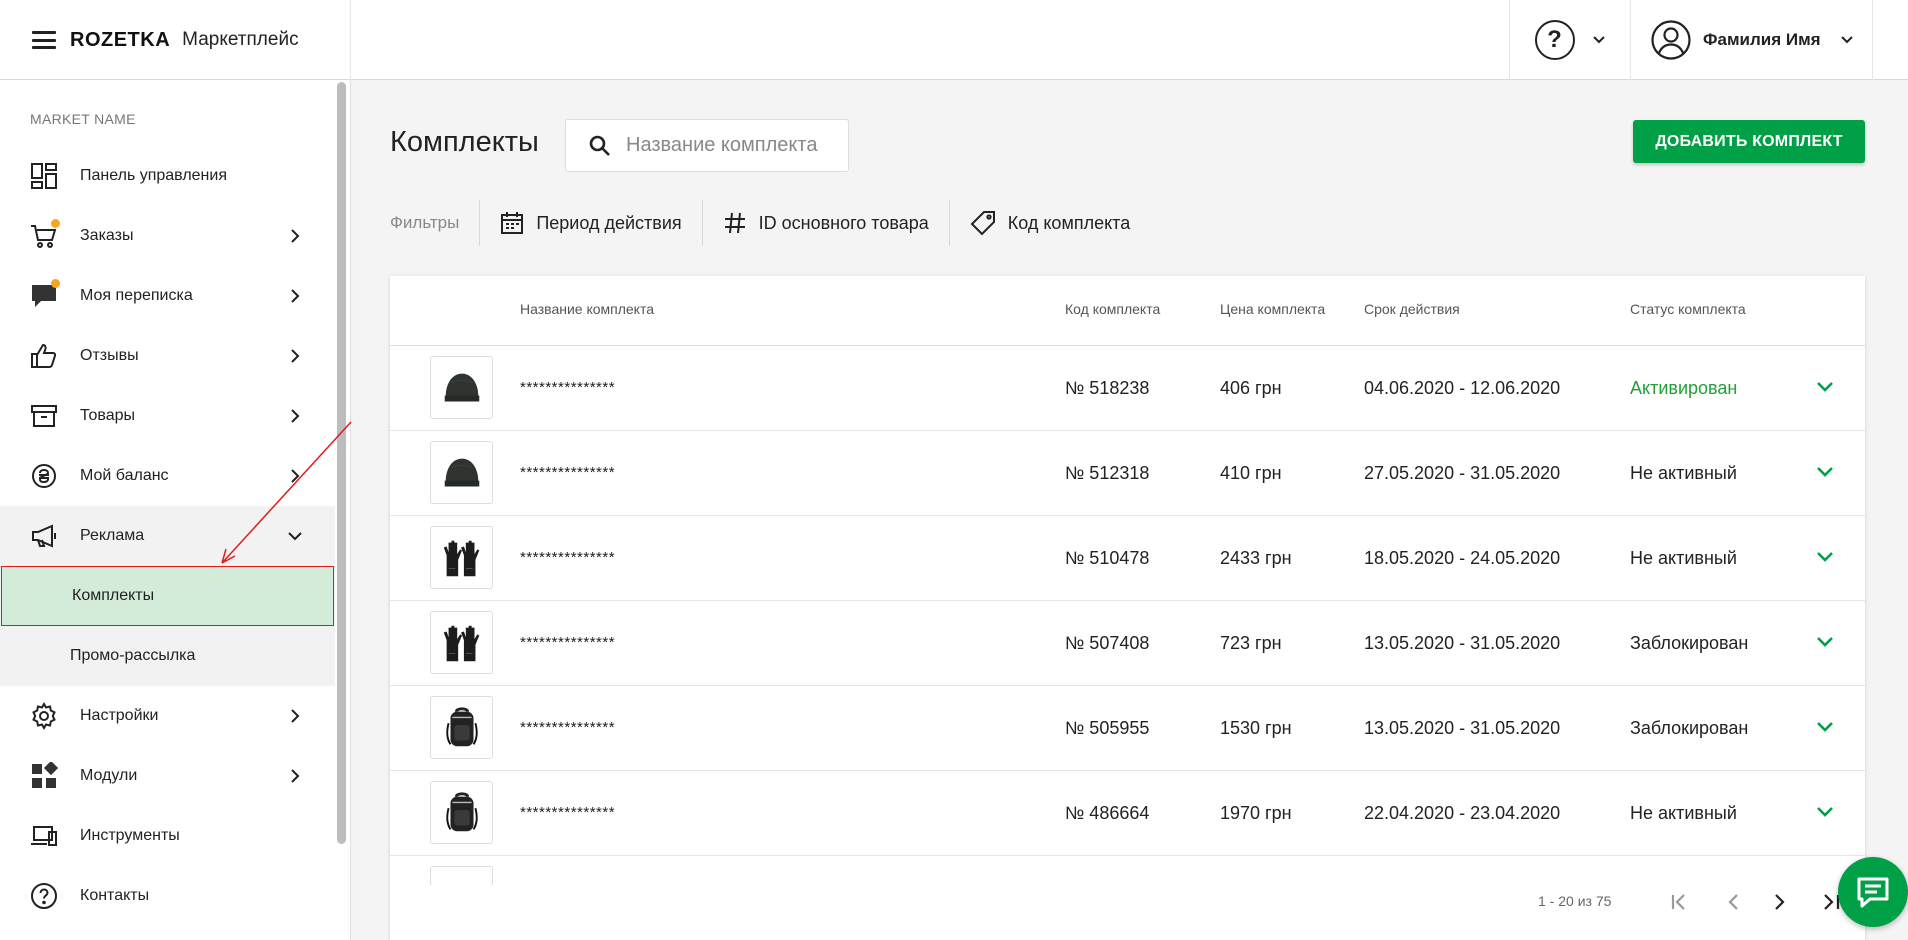 This screenshot has height=940, width=1908. Describe the element at coordinates (1762, 40) in the screenshot. I see `user-name: Фамилия Имя` at that location.